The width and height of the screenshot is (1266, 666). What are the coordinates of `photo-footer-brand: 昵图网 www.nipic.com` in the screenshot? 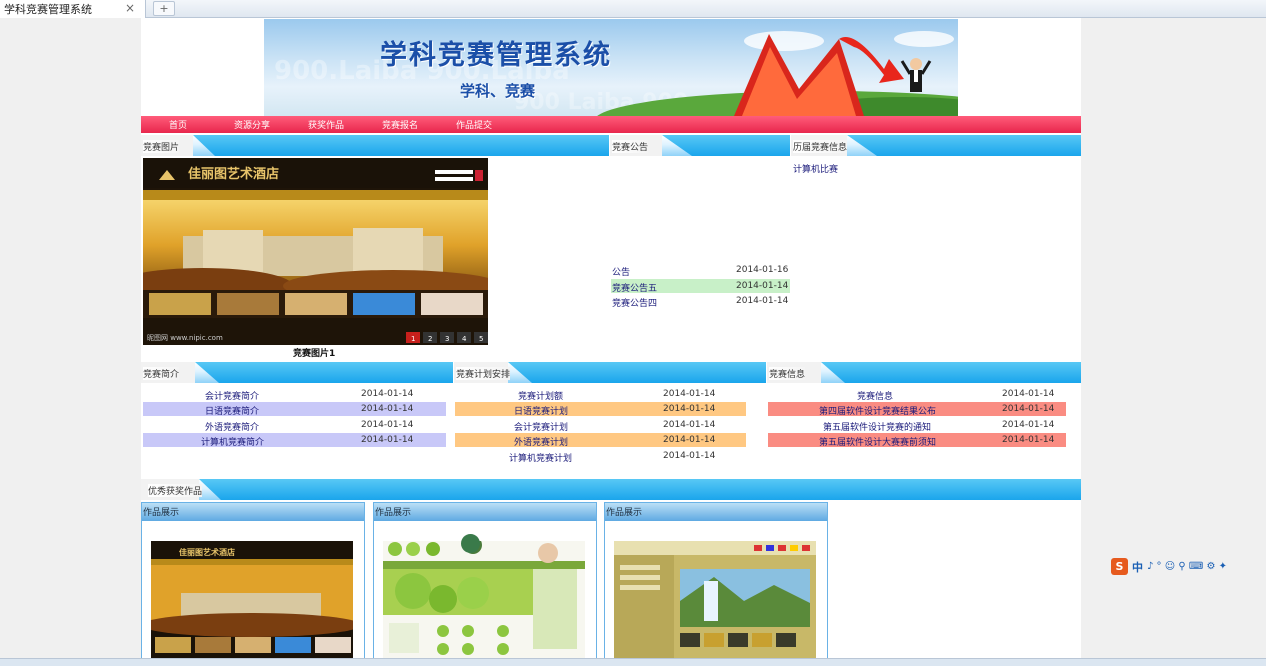 It's located at (185, 338).